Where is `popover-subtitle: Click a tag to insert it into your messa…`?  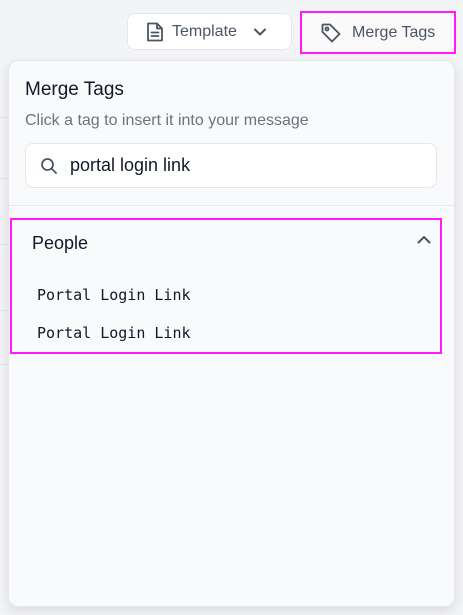
popover-subtitle: Click a tag to insert it into your messa… is located at coordinates (167, 120).